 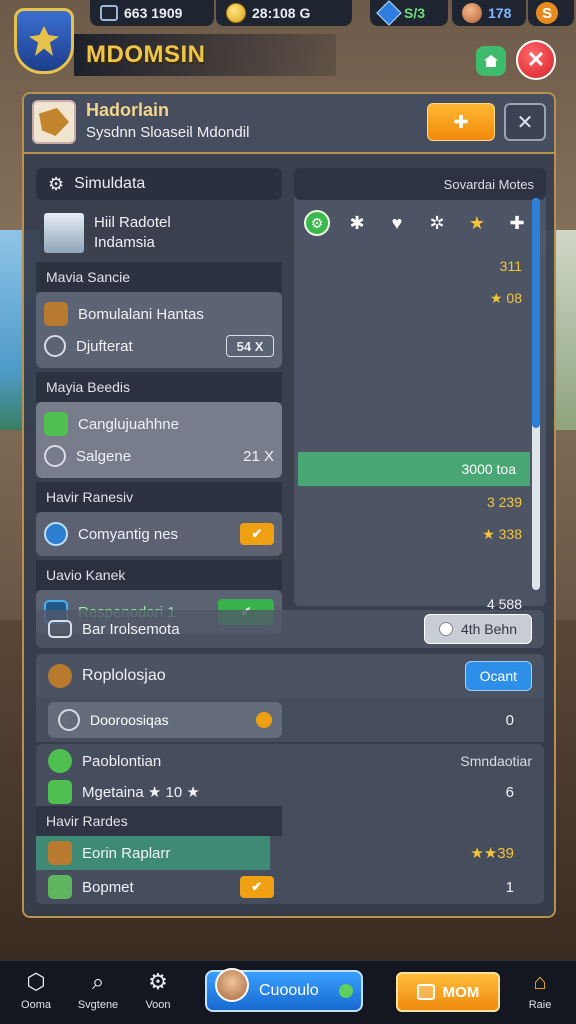 I want to click on asterisk-tool-icon: ✲, so click(x=437, y=223).